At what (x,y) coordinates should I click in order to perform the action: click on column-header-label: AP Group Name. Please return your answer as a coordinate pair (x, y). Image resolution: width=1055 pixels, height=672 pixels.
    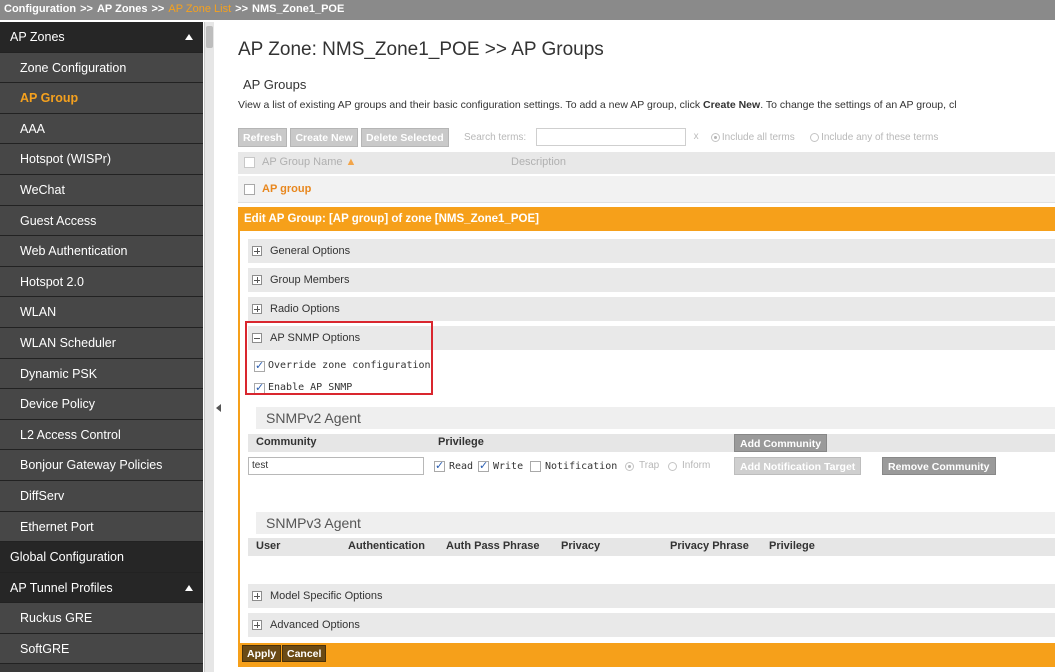
    Looking at the image, I should click on (302, 162).